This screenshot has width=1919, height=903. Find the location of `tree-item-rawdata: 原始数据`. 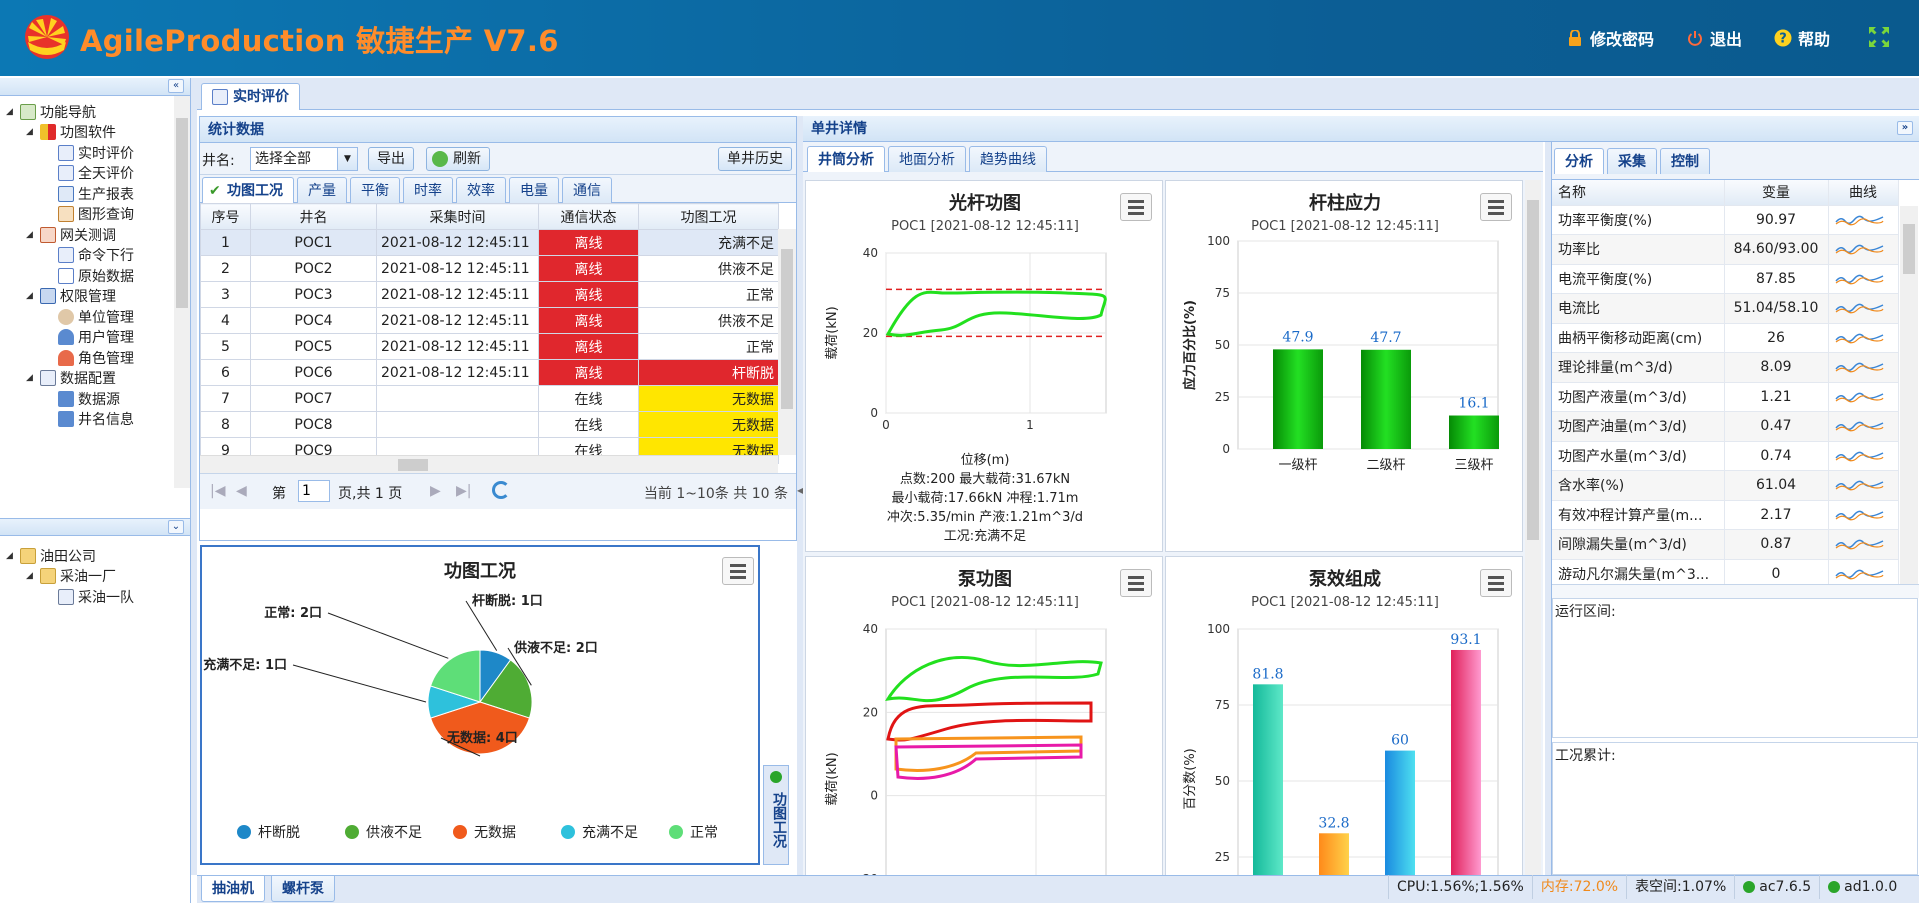

tree-item-rawdata: 原始数据 is located at coordinates (96, 276).